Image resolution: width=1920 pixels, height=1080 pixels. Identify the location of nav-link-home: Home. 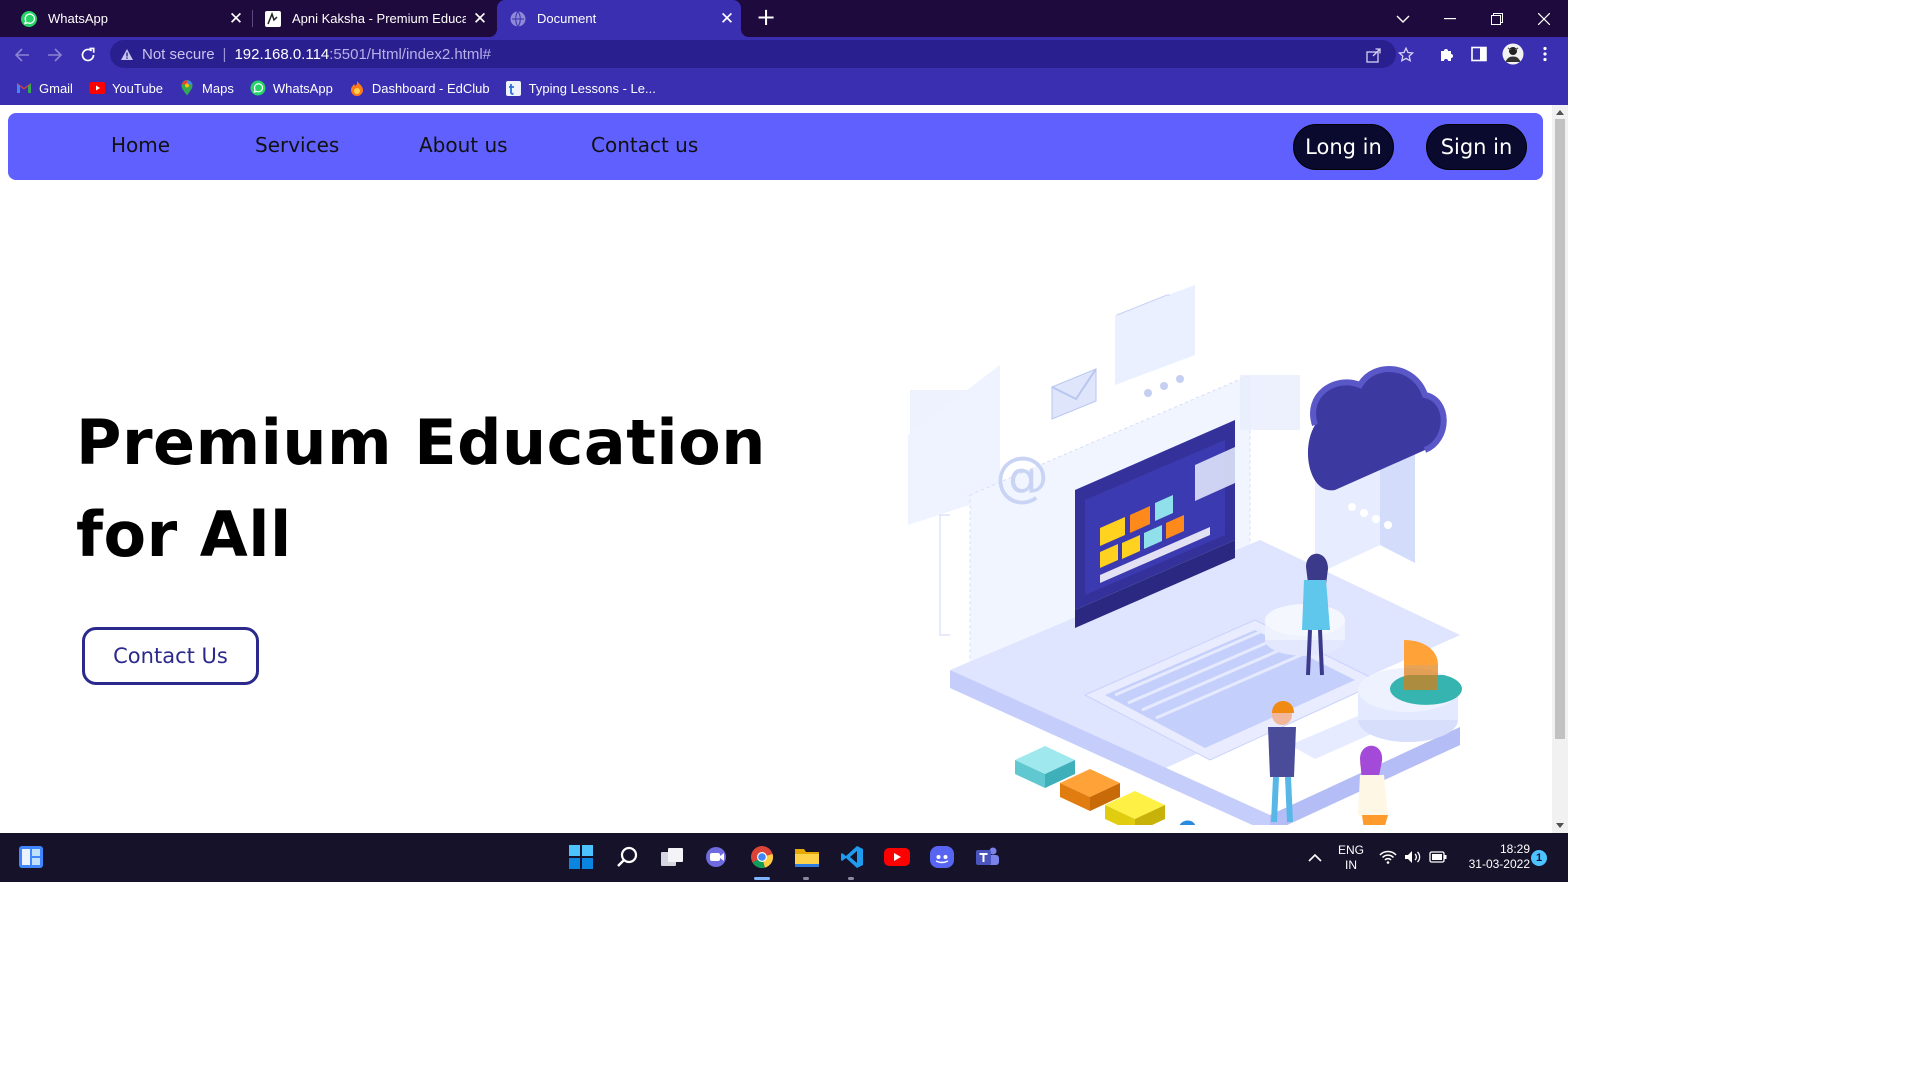
(140, 145).